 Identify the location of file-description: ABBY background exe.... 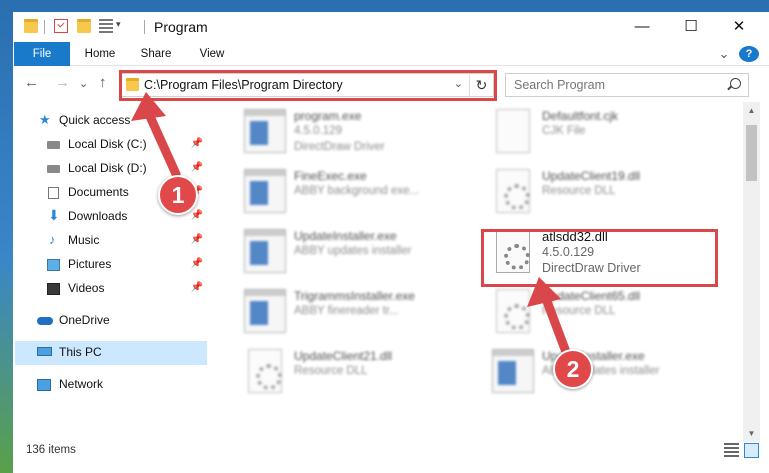
(357, 191).